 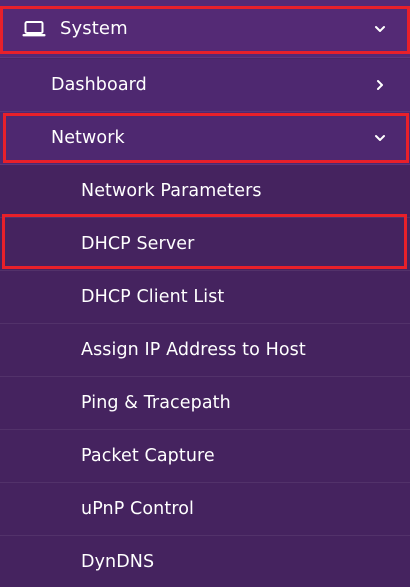 What do you see at coordinates (88, 138) in the screenshot?
I see `menu-item-network-label: Network` at bounding box center [88, 138].